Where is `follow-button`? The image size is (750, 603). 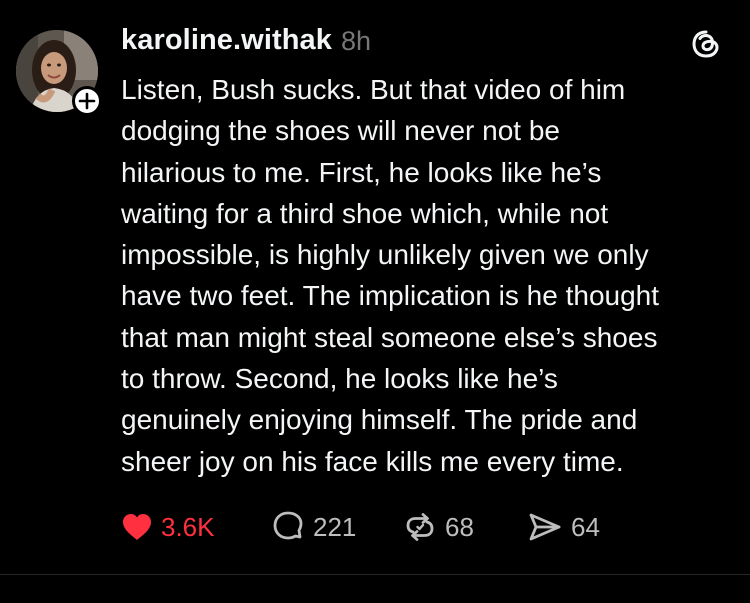 follow-button is located at coordinates (87, 101).